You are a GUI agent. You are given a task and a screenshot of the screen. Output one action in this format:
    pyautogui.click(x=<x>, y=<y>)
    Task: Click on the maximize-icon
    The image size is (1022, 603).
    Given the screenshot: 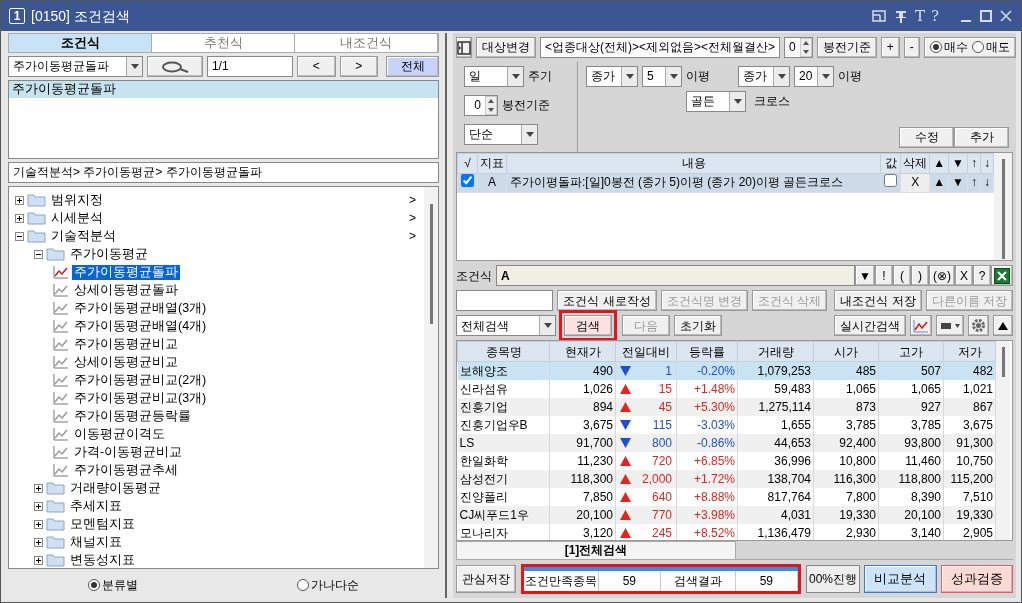 What is the action you would take?
    pyautogui.click(x=986, y=16)
    